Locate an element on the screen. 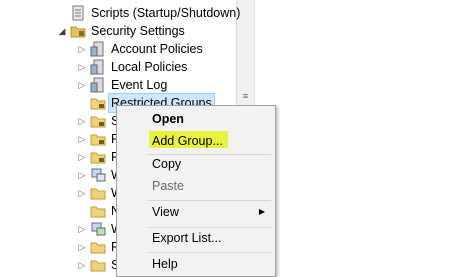 Image resolution: width=456 pixels, height=277 pixels. tree-item-label: Local Policies is located at coordinates (149, 67).